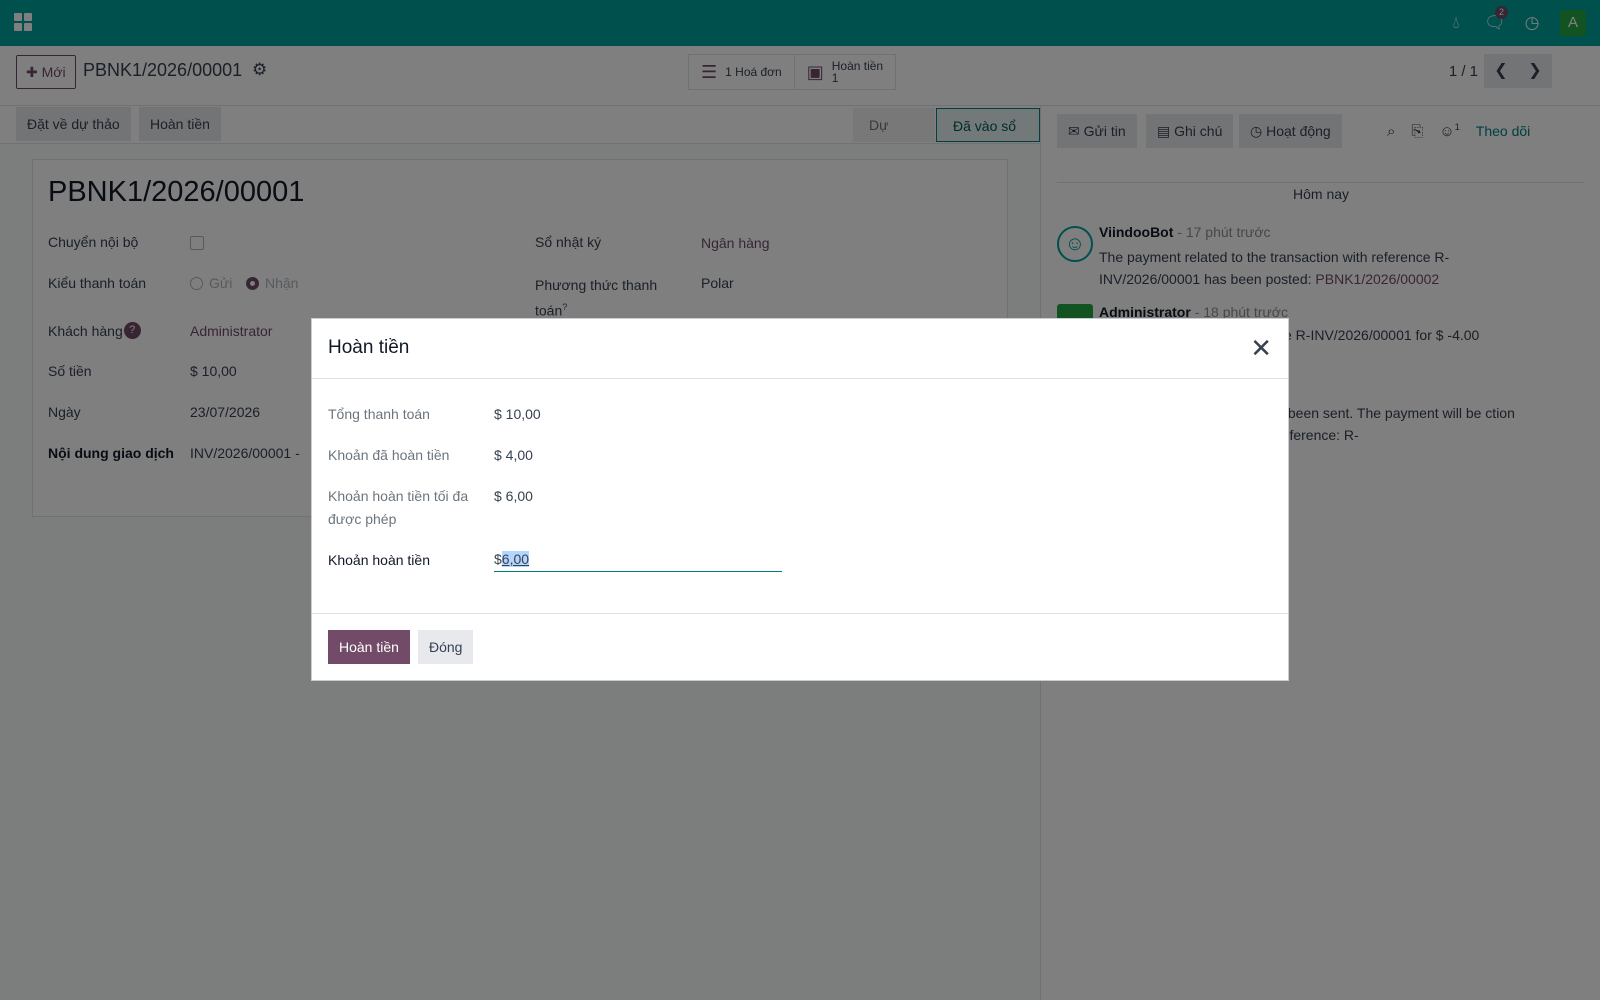  I want to click on refunded-amount-value: $ 4,00, so click(513, 455).